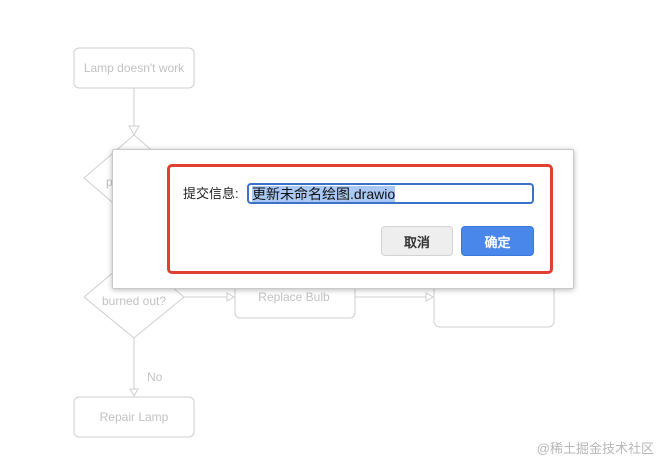 This screenshot has width=660, height=464. Describe the element at coordinates (294, 297) in the screenshot. I see `node-replace-bulb-label: Replace Bulb` at that location.